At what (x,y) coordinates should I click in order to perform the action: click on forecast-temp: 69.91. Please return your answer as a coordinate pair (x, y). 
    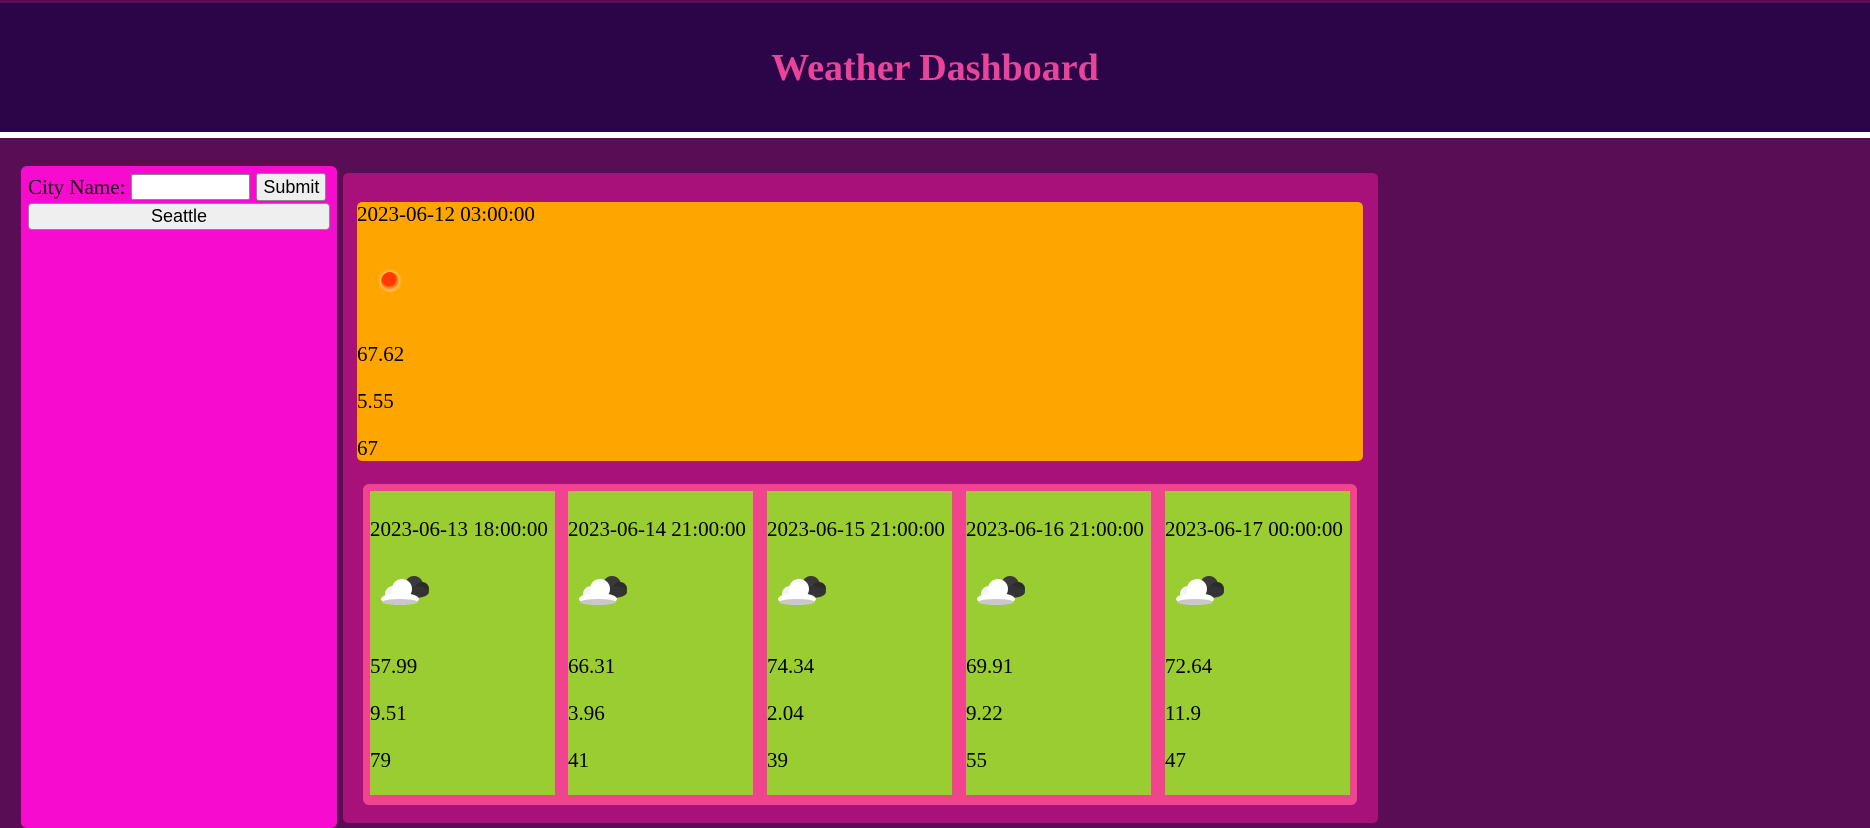
    Looking at the image, I should click on (990, 666).